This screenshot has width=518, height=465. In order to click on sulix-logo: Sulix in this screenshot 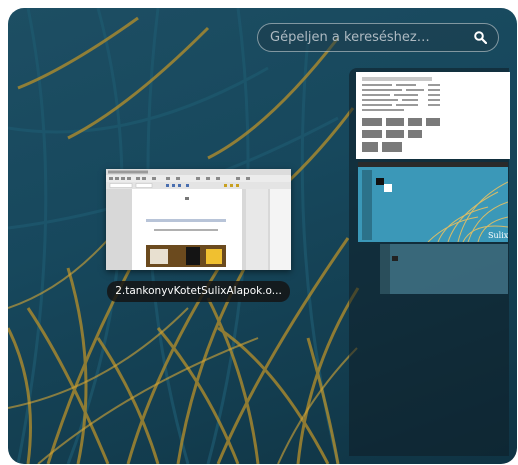, I will do `click(498, 235)`.